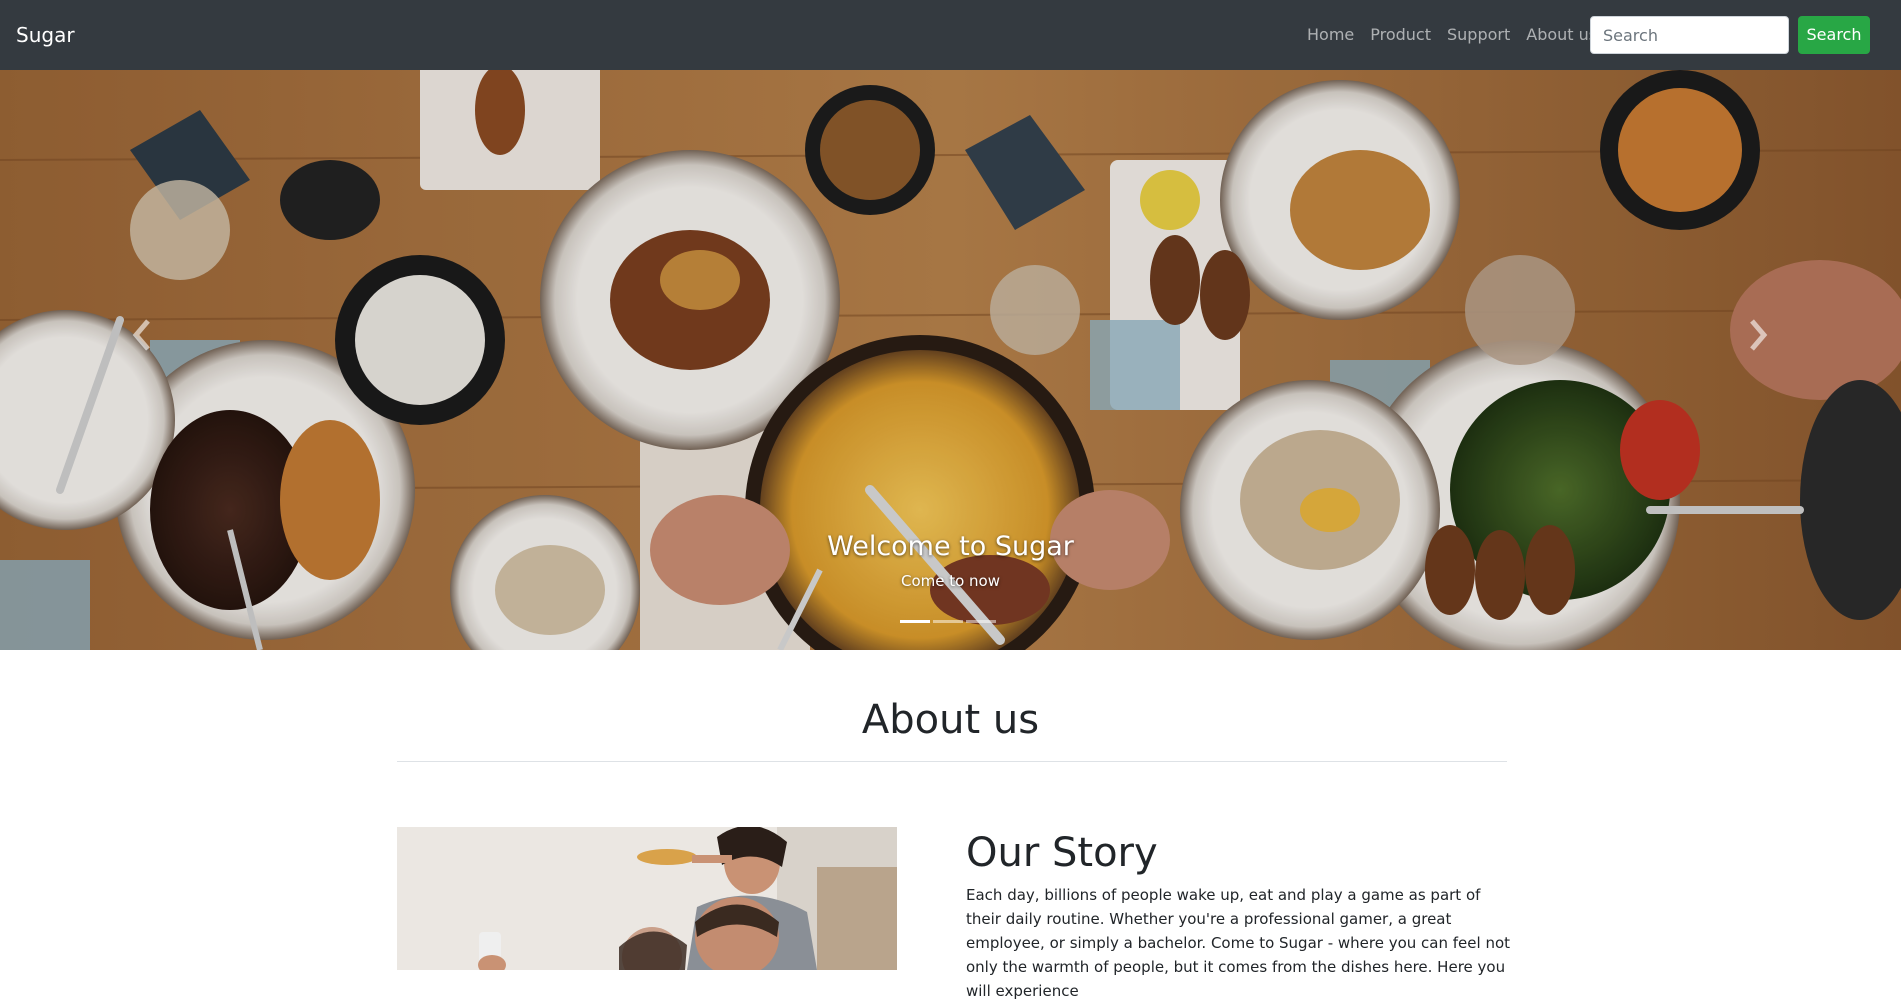  What do you see at coordinates (45, 35) in the screenshot?
I see `brand-logo: Sugar` at bounding box center [45, 35].